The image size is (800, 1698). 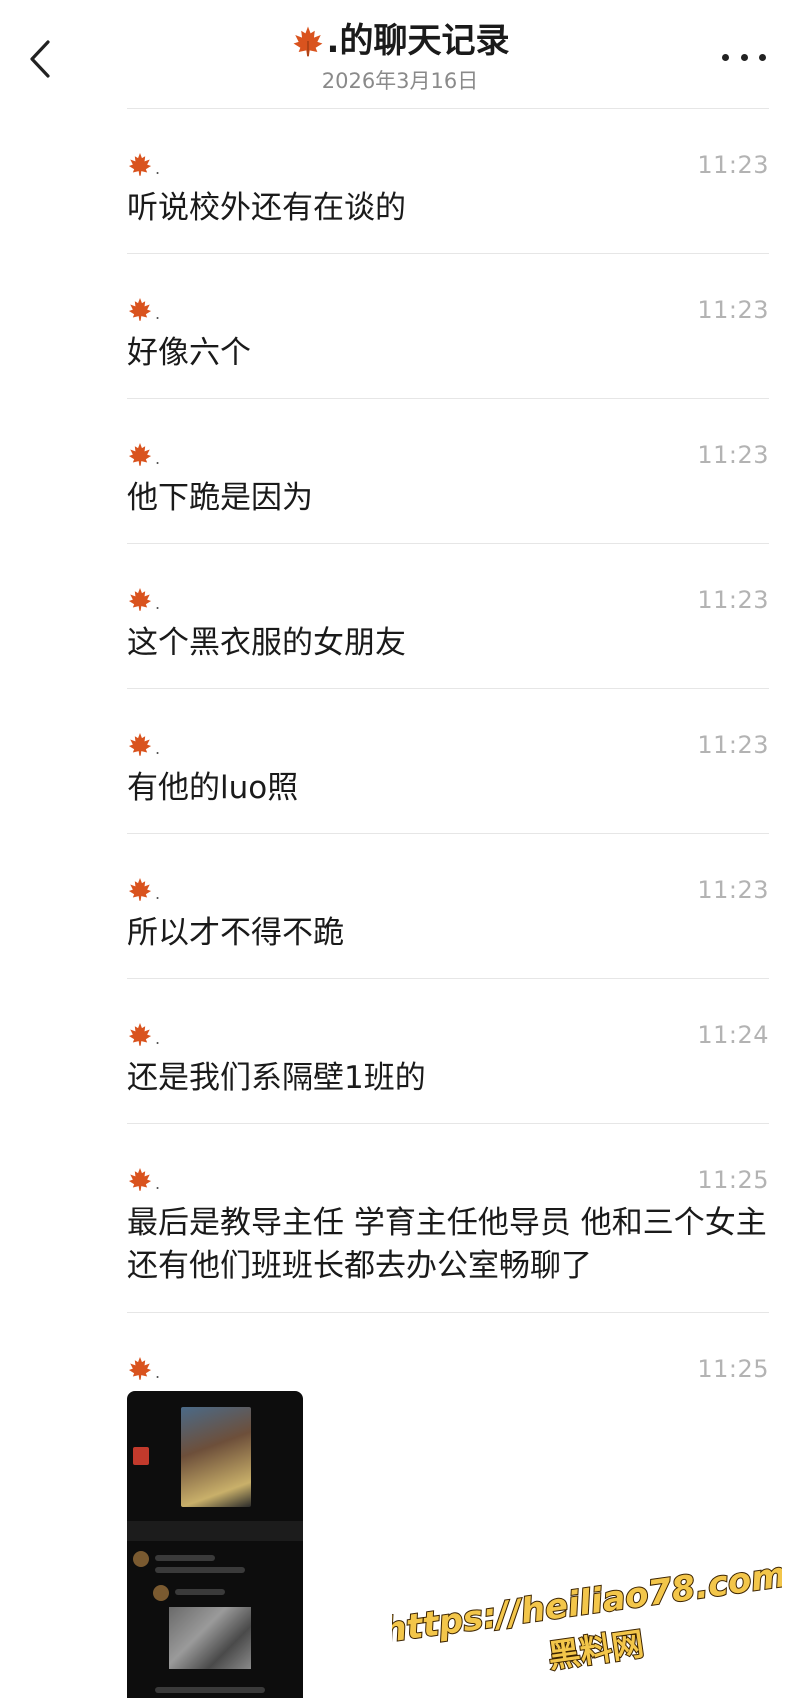 I want to click on more-options-button, so click(x=744, y=57).